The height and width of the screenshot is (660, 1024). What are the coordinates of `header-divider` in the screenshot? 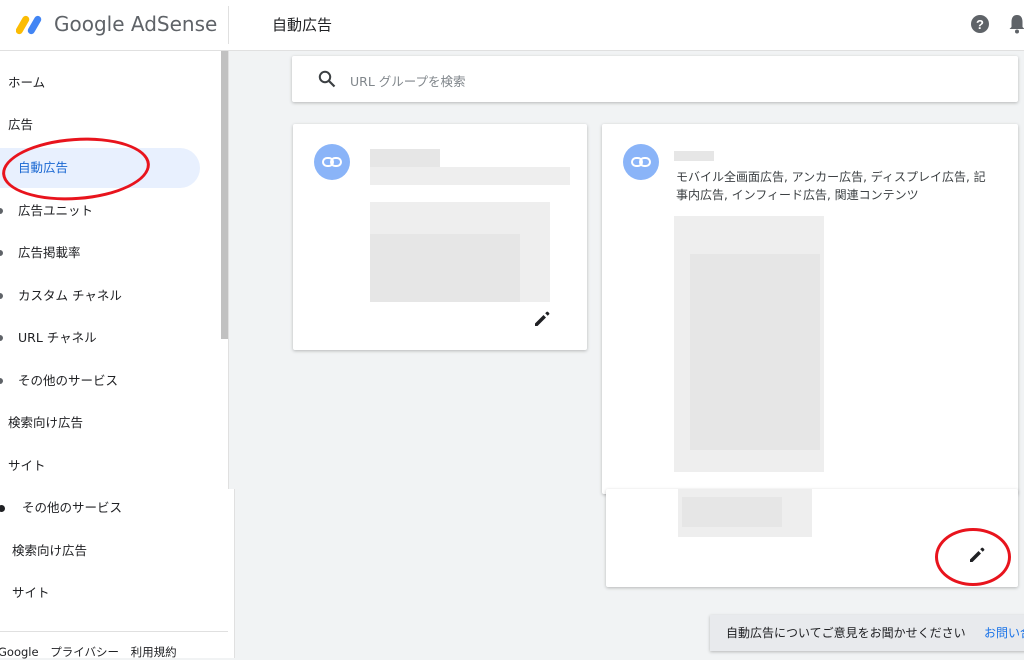 It's located at (228, 25).